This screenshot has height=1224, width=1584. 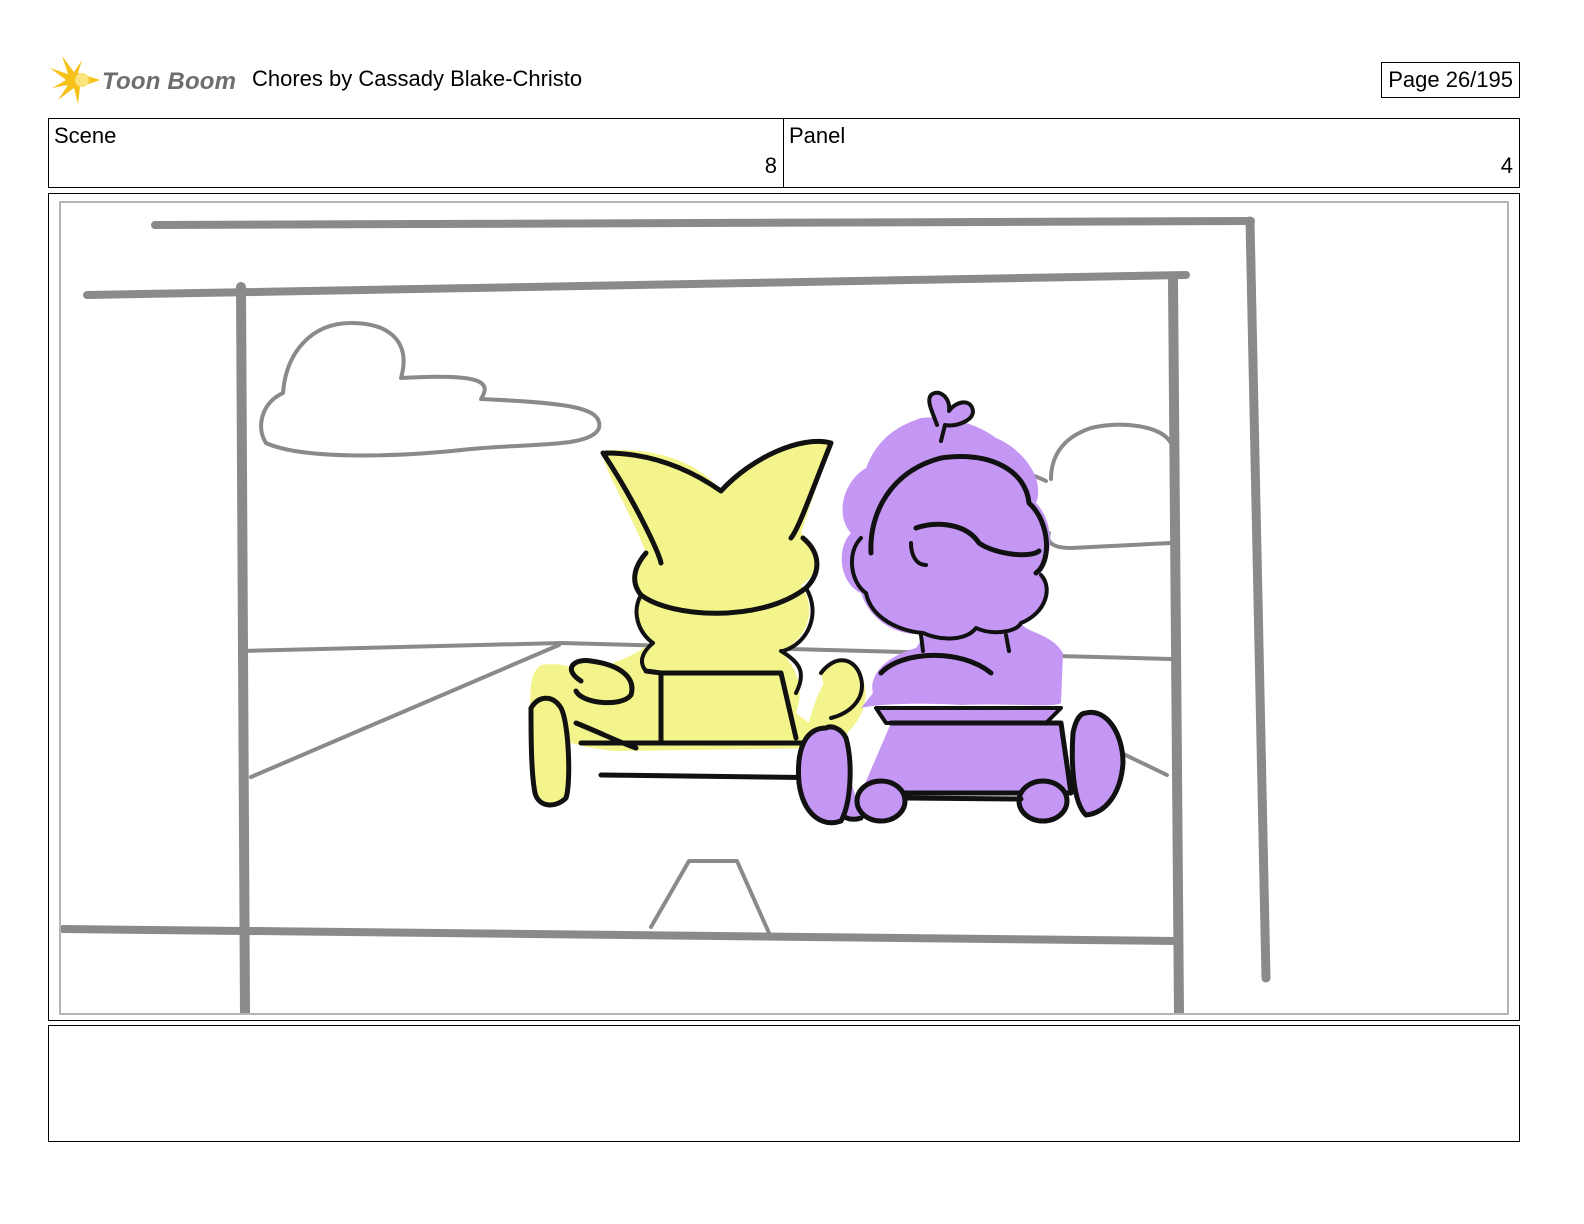 I want to click on outer-window-right-line, so click(x=1258, y=599).